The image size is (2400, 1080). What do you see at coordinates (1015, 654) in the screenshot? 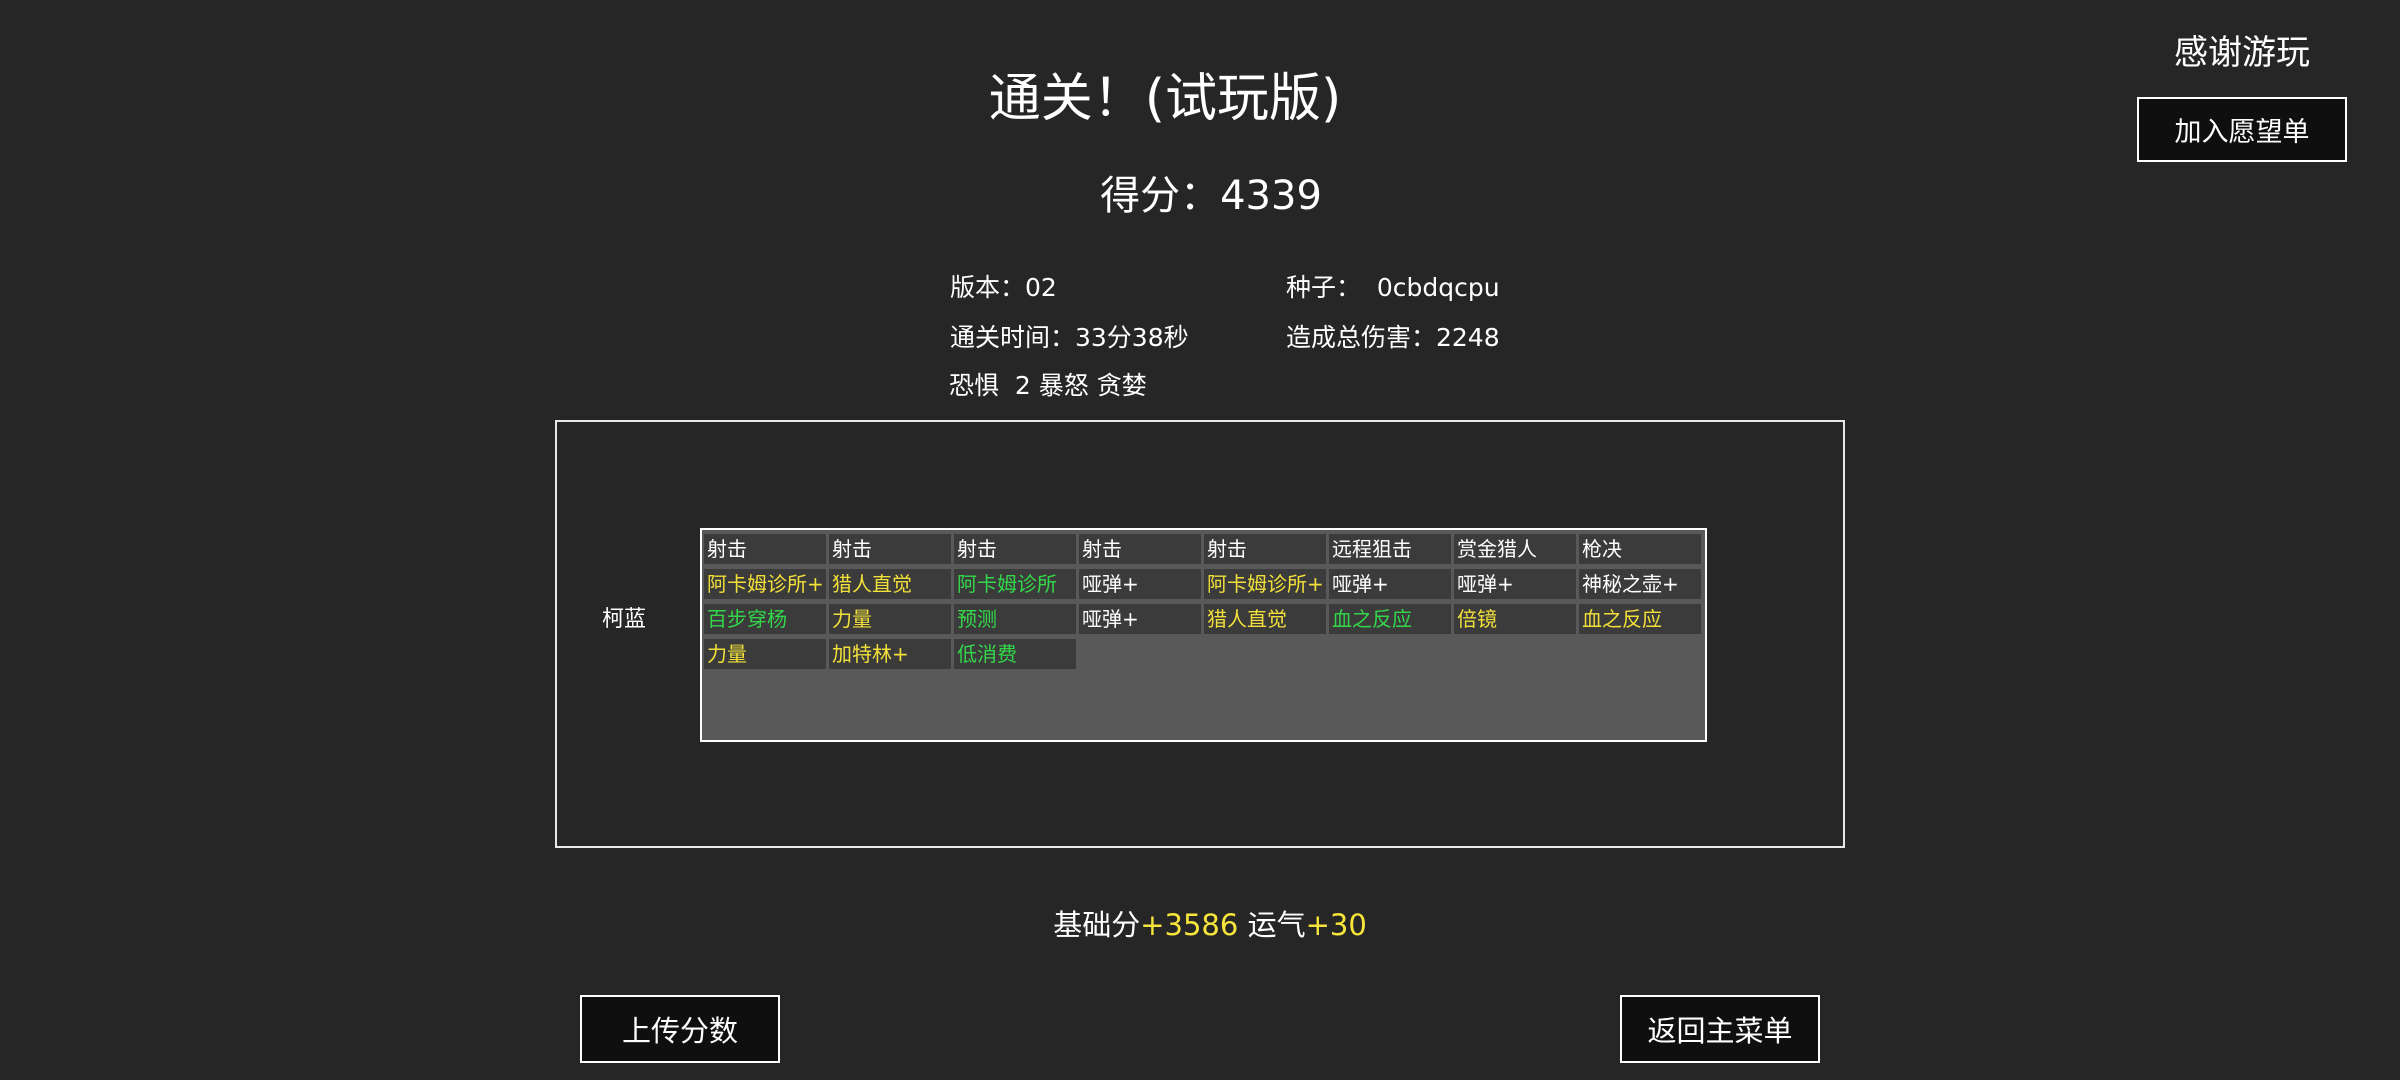
I see `card-item: 低消费` at bounding box center [1015, 654].